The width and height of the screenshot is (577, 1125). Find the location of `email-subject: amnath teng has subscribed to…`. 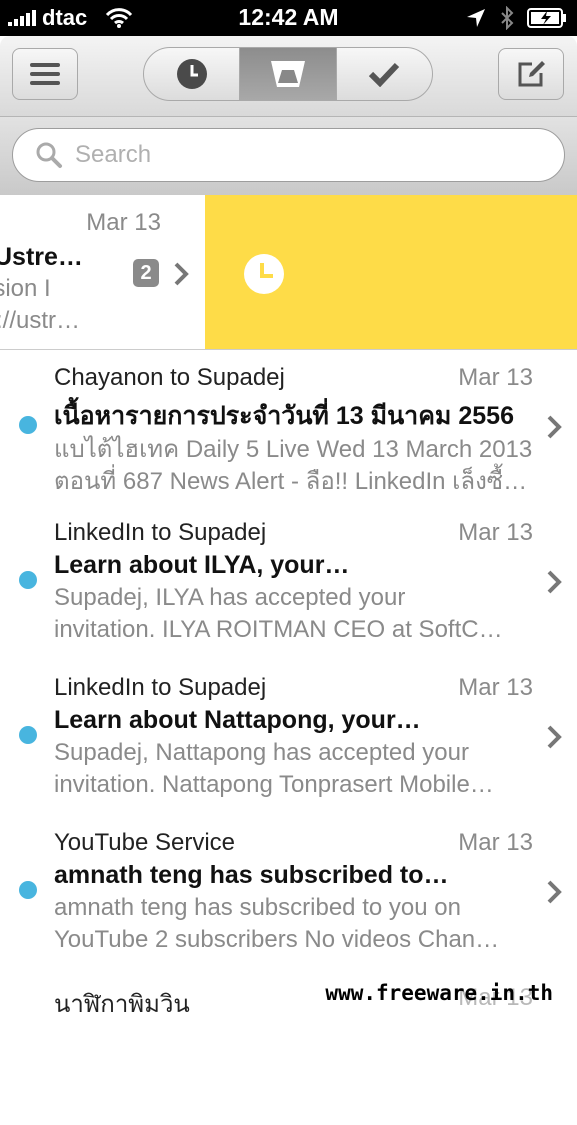

email-subject: amnath teng has subscribed to… is located at coordinates (251, 875).